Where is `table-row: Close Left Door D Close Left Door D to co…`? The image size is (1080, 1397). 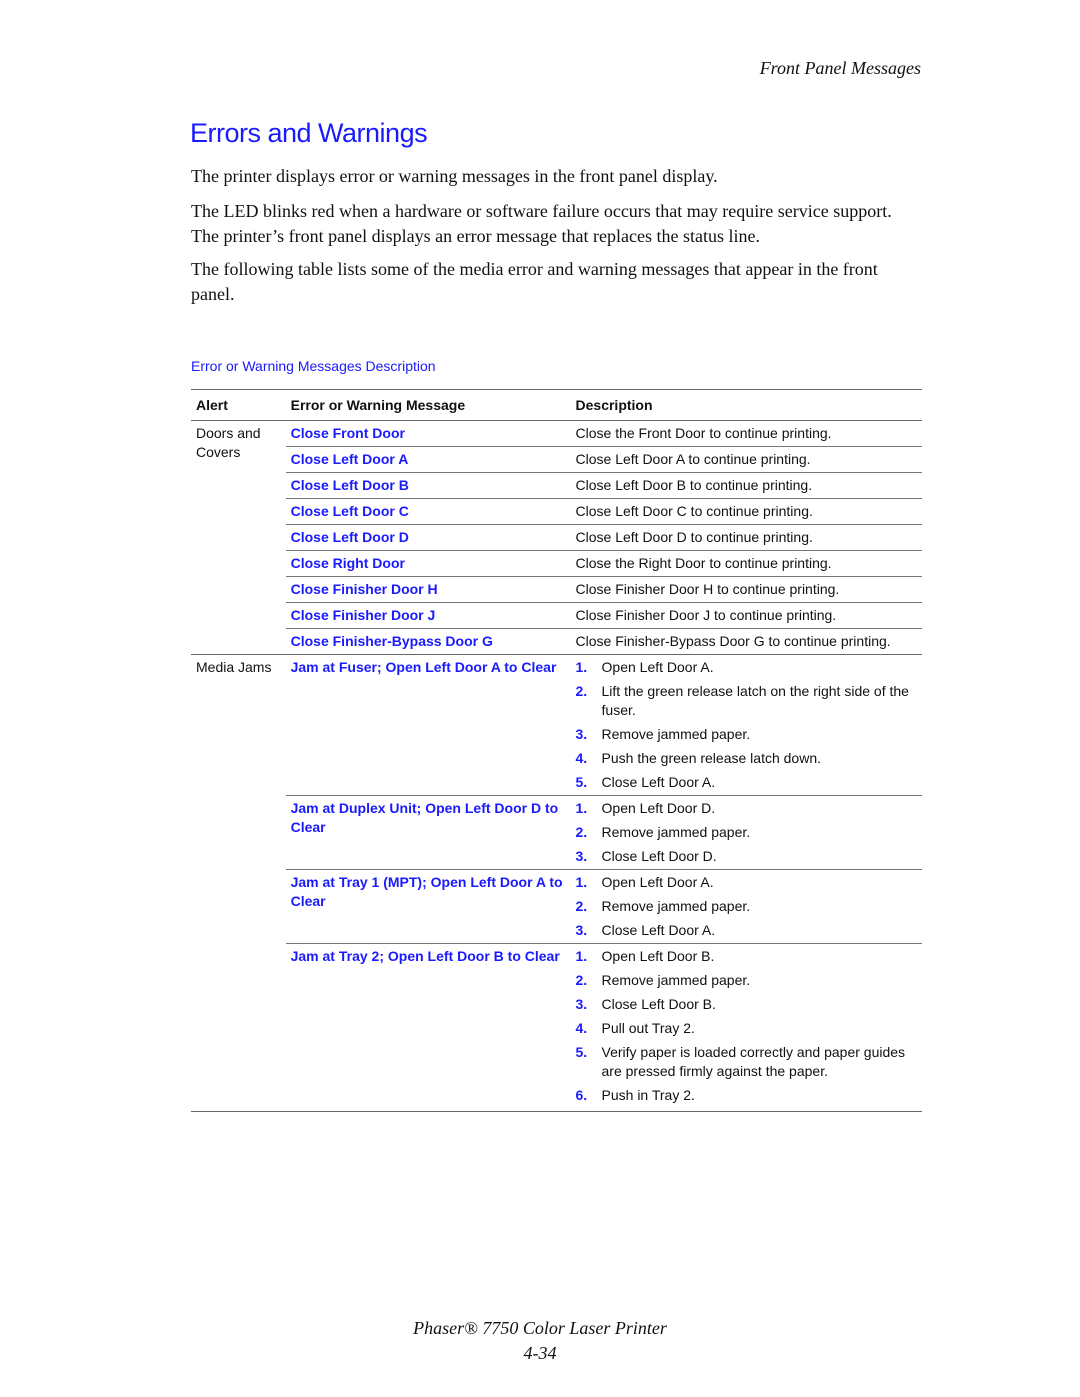 table-row: Close Left Door D Close Left Door D to co… is located at coordinates (556, 537).